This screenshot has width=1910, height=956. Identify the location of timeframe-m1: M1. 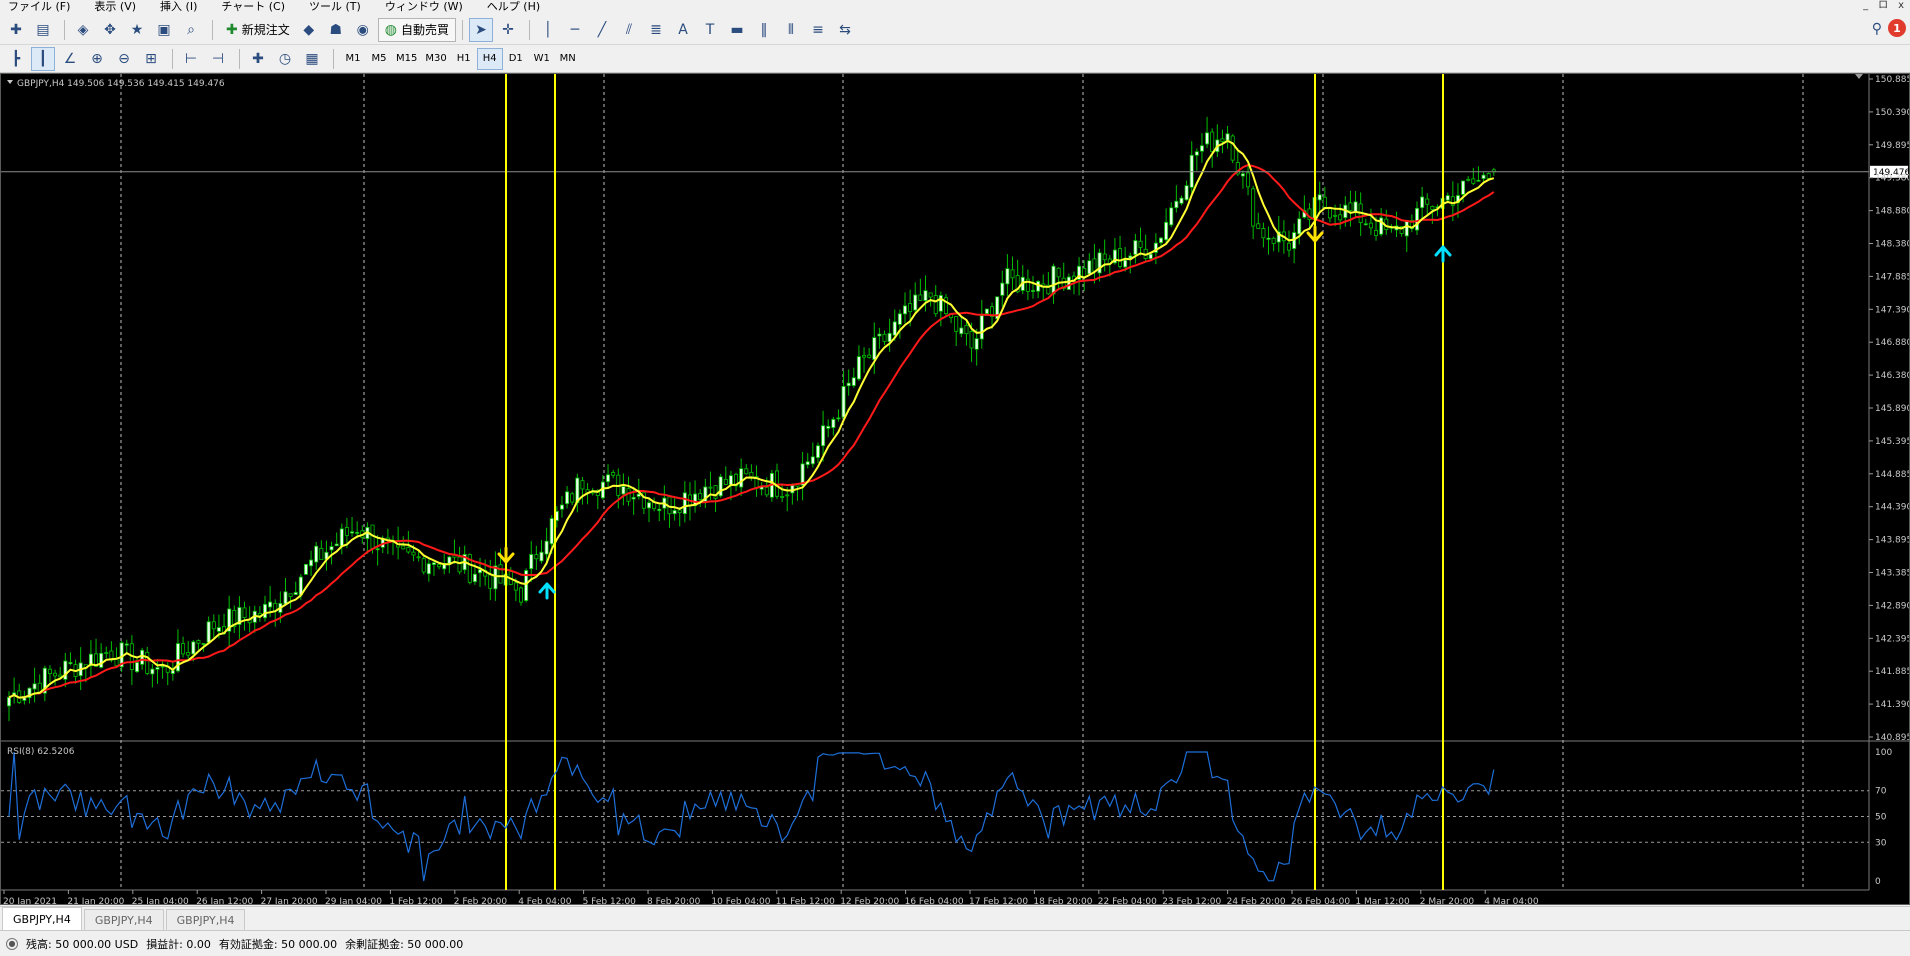
(353, 59).